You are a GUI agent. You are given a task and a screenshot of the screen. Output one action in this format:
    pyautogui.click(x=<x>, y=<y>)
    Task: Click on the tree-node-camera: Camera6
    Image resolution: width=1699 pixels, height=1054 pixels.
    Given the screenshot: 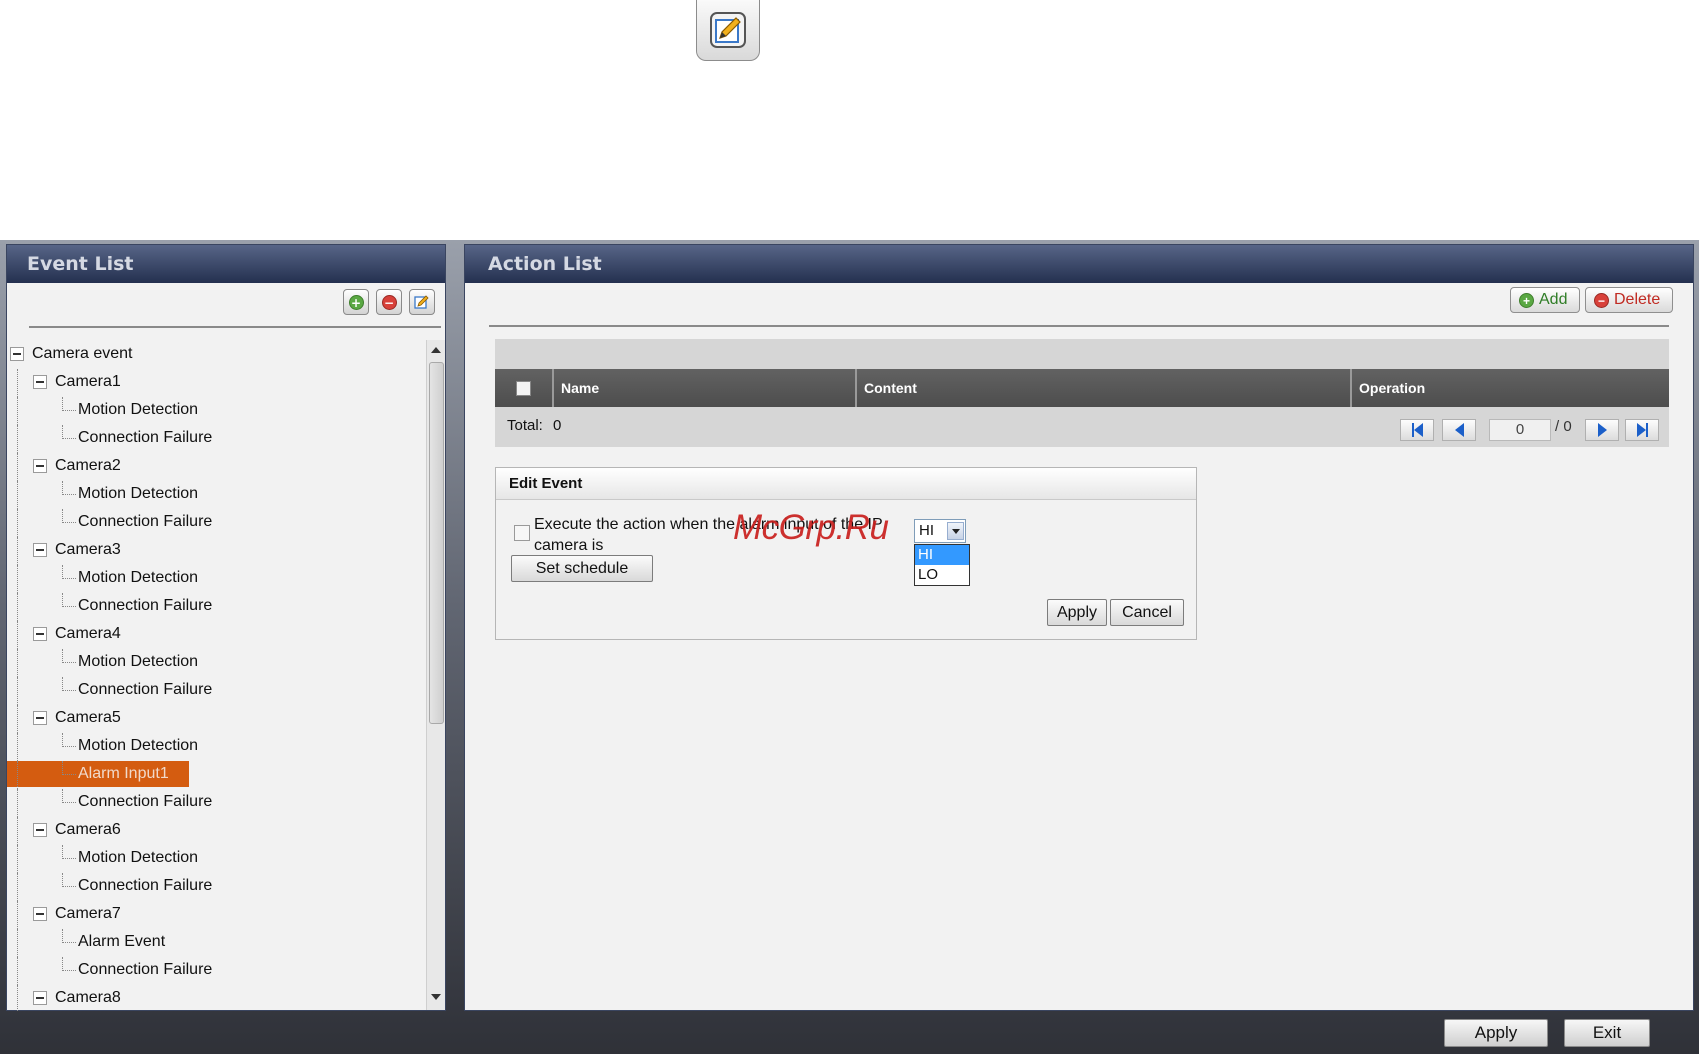 What is the action you would take?
    pyautogui.click(x=217, y=831)
    